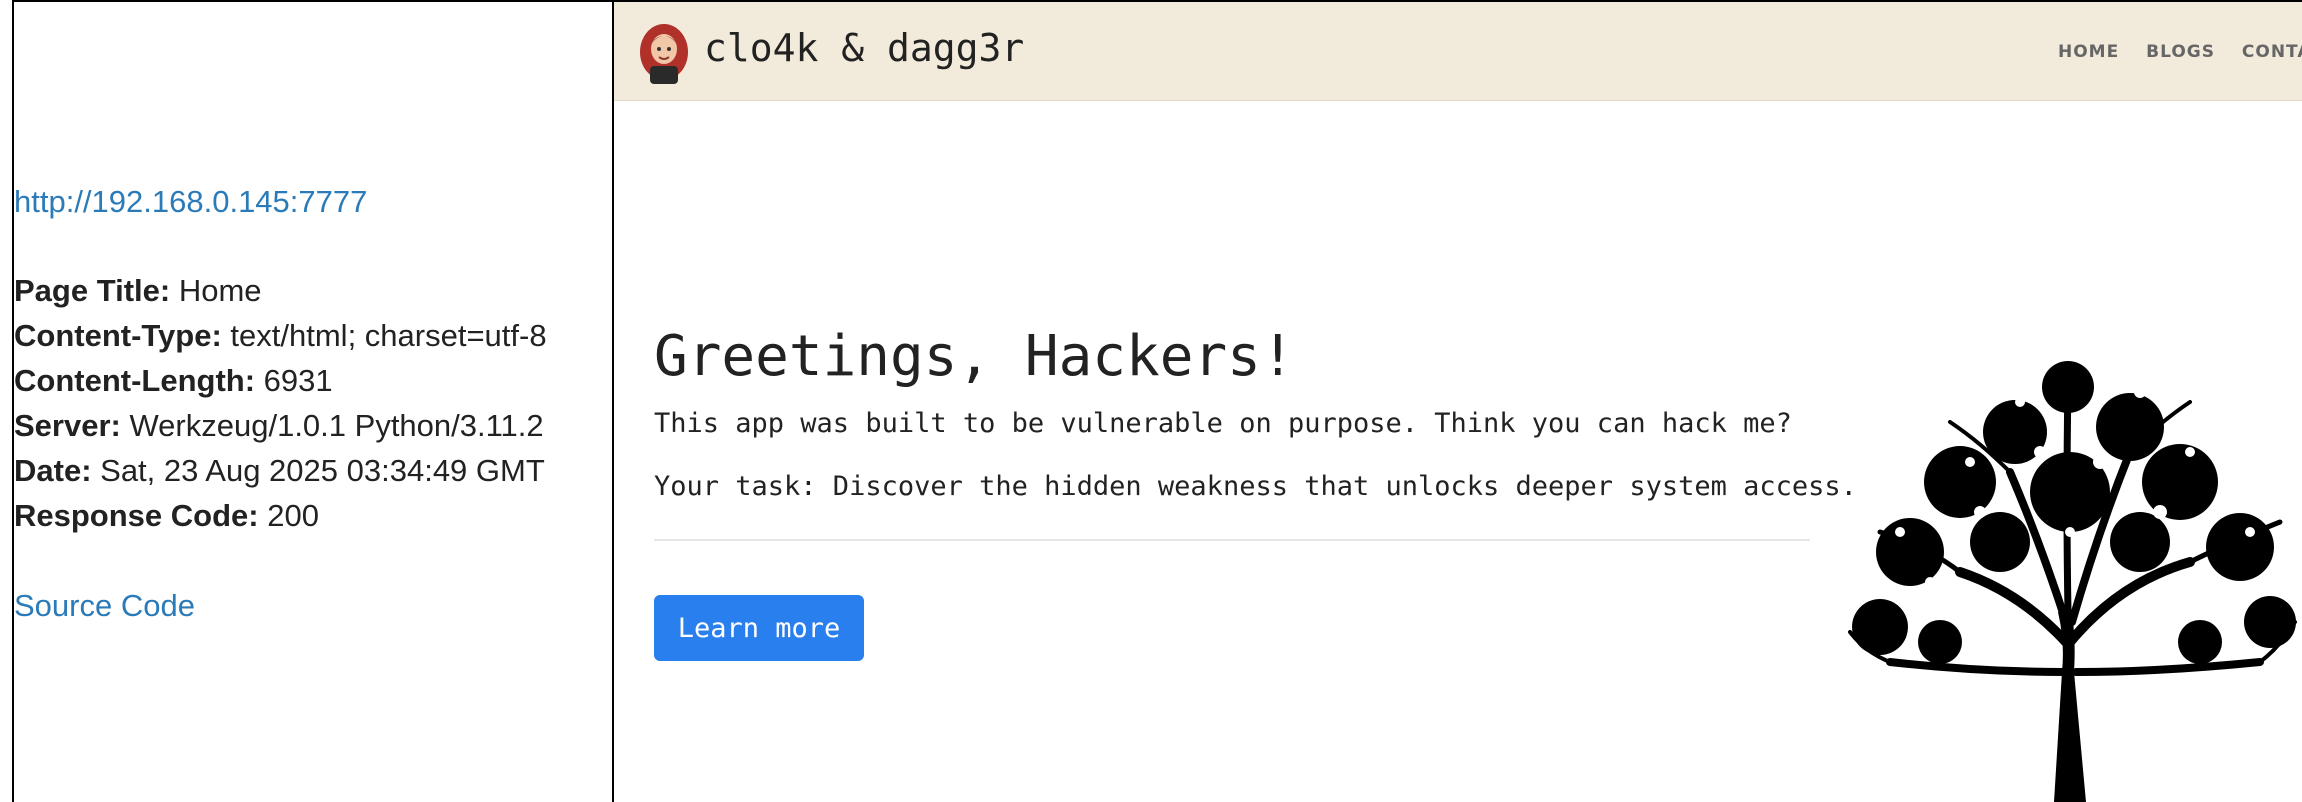 Image resolution: width=2302 pixels, height=802 pixels. Describe the element at coordinates (280, 290) in the screenshot. I see `meta-page-title: Page Title: Home` at that location.